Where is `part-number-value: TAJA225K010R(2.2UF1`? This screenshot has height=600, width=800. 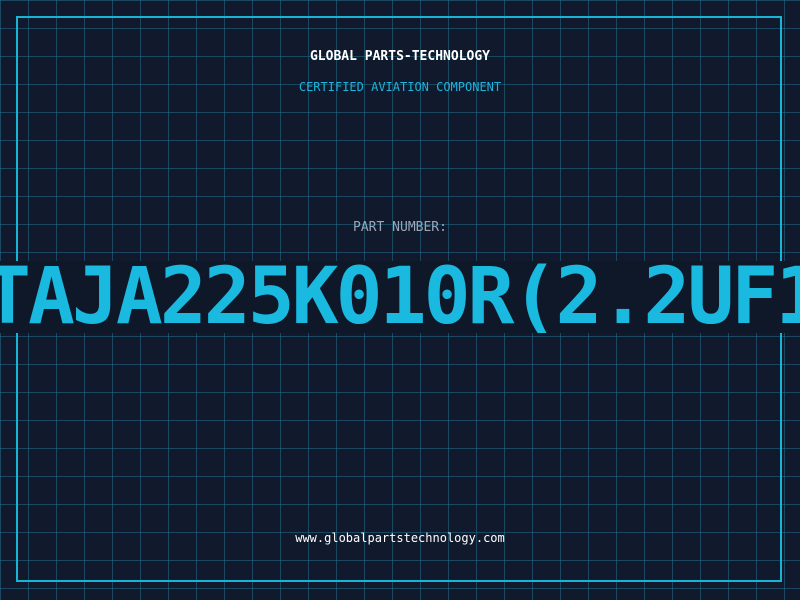
part-number-value: TAJA225K010R(2.2UF1 is located at coordinates (400, 297).